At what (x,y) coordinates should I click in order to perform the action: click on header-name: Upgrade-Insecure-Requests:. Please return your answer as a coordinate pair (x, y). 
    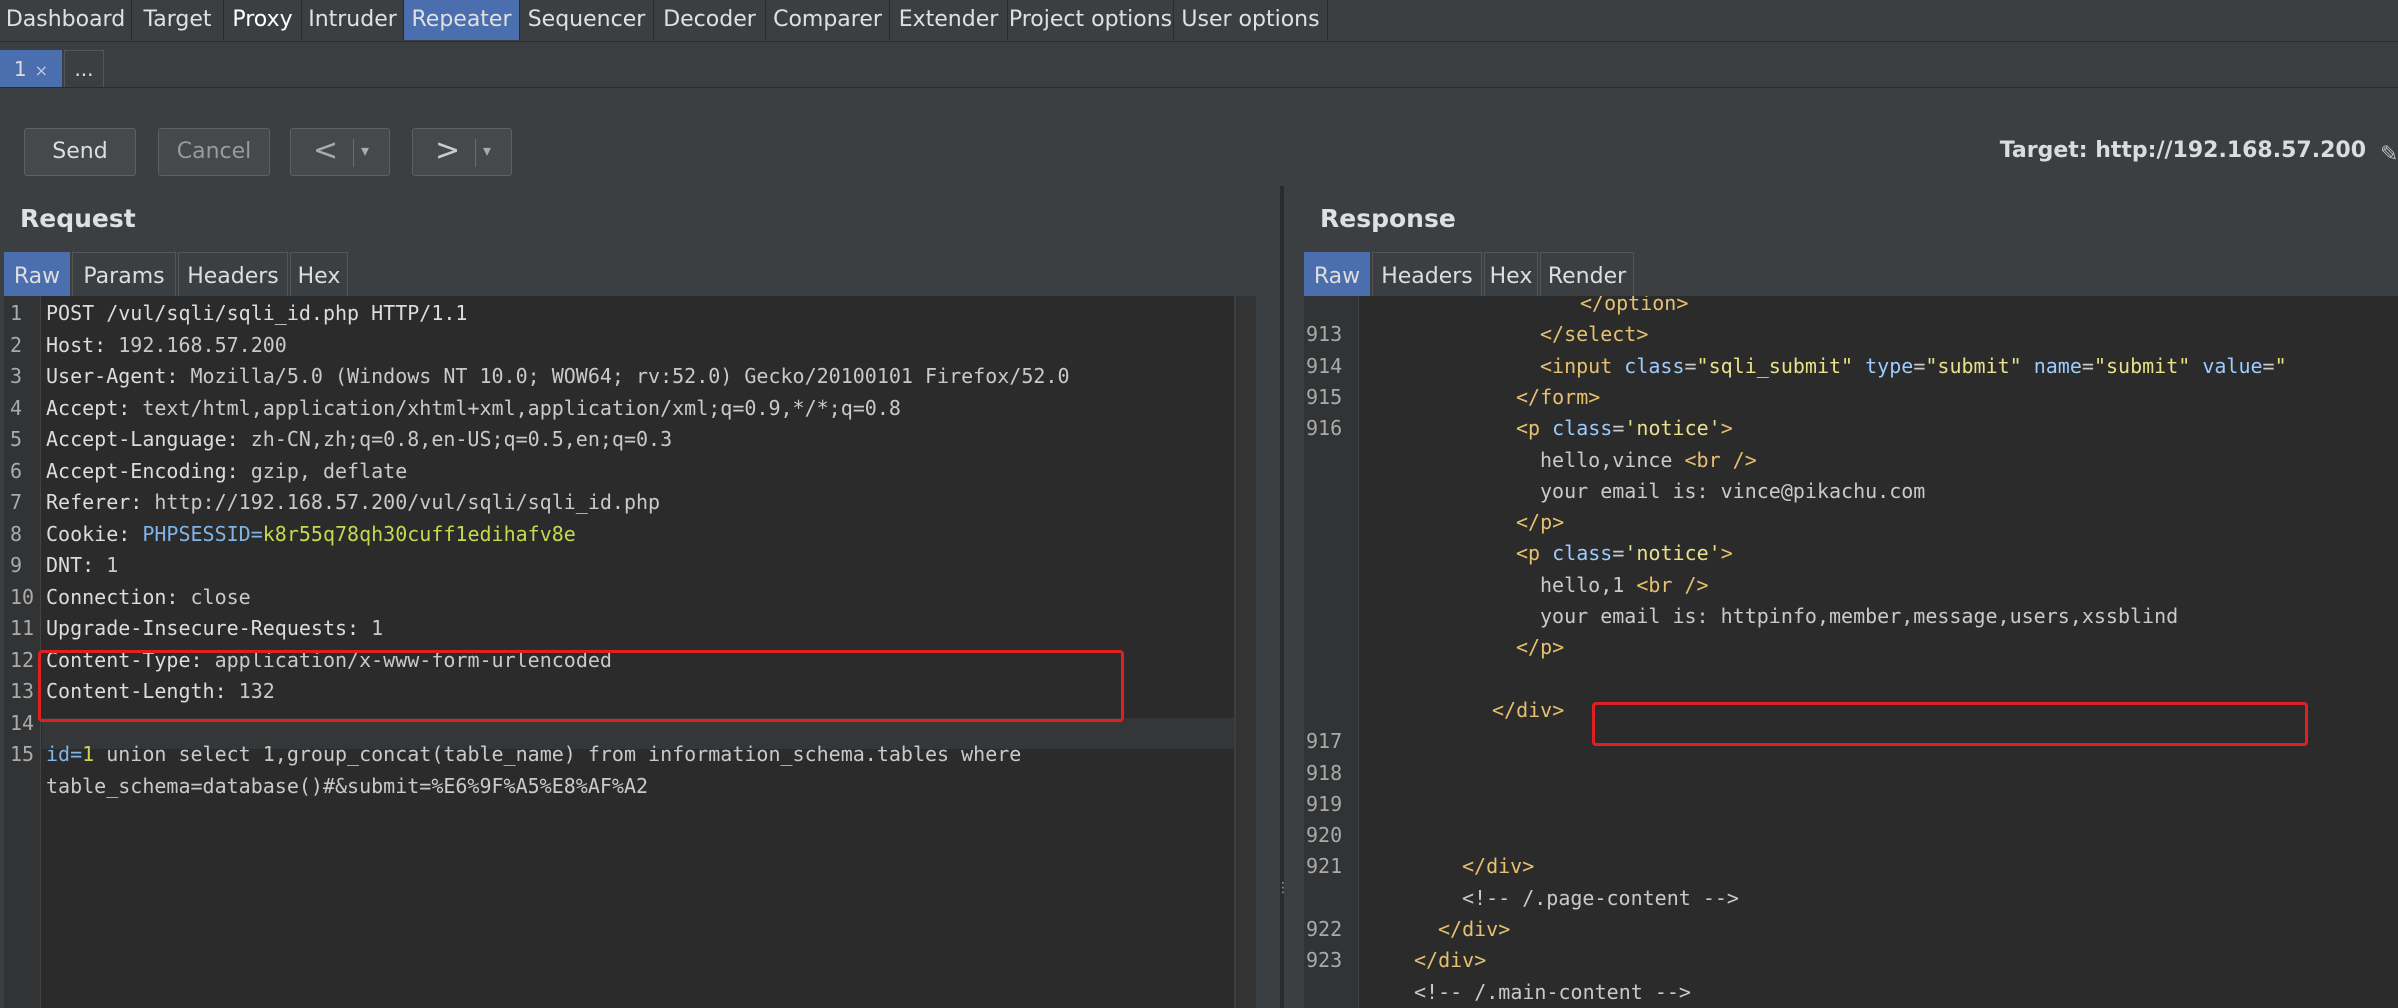
    Looking at the image, I should click on (203, 628).